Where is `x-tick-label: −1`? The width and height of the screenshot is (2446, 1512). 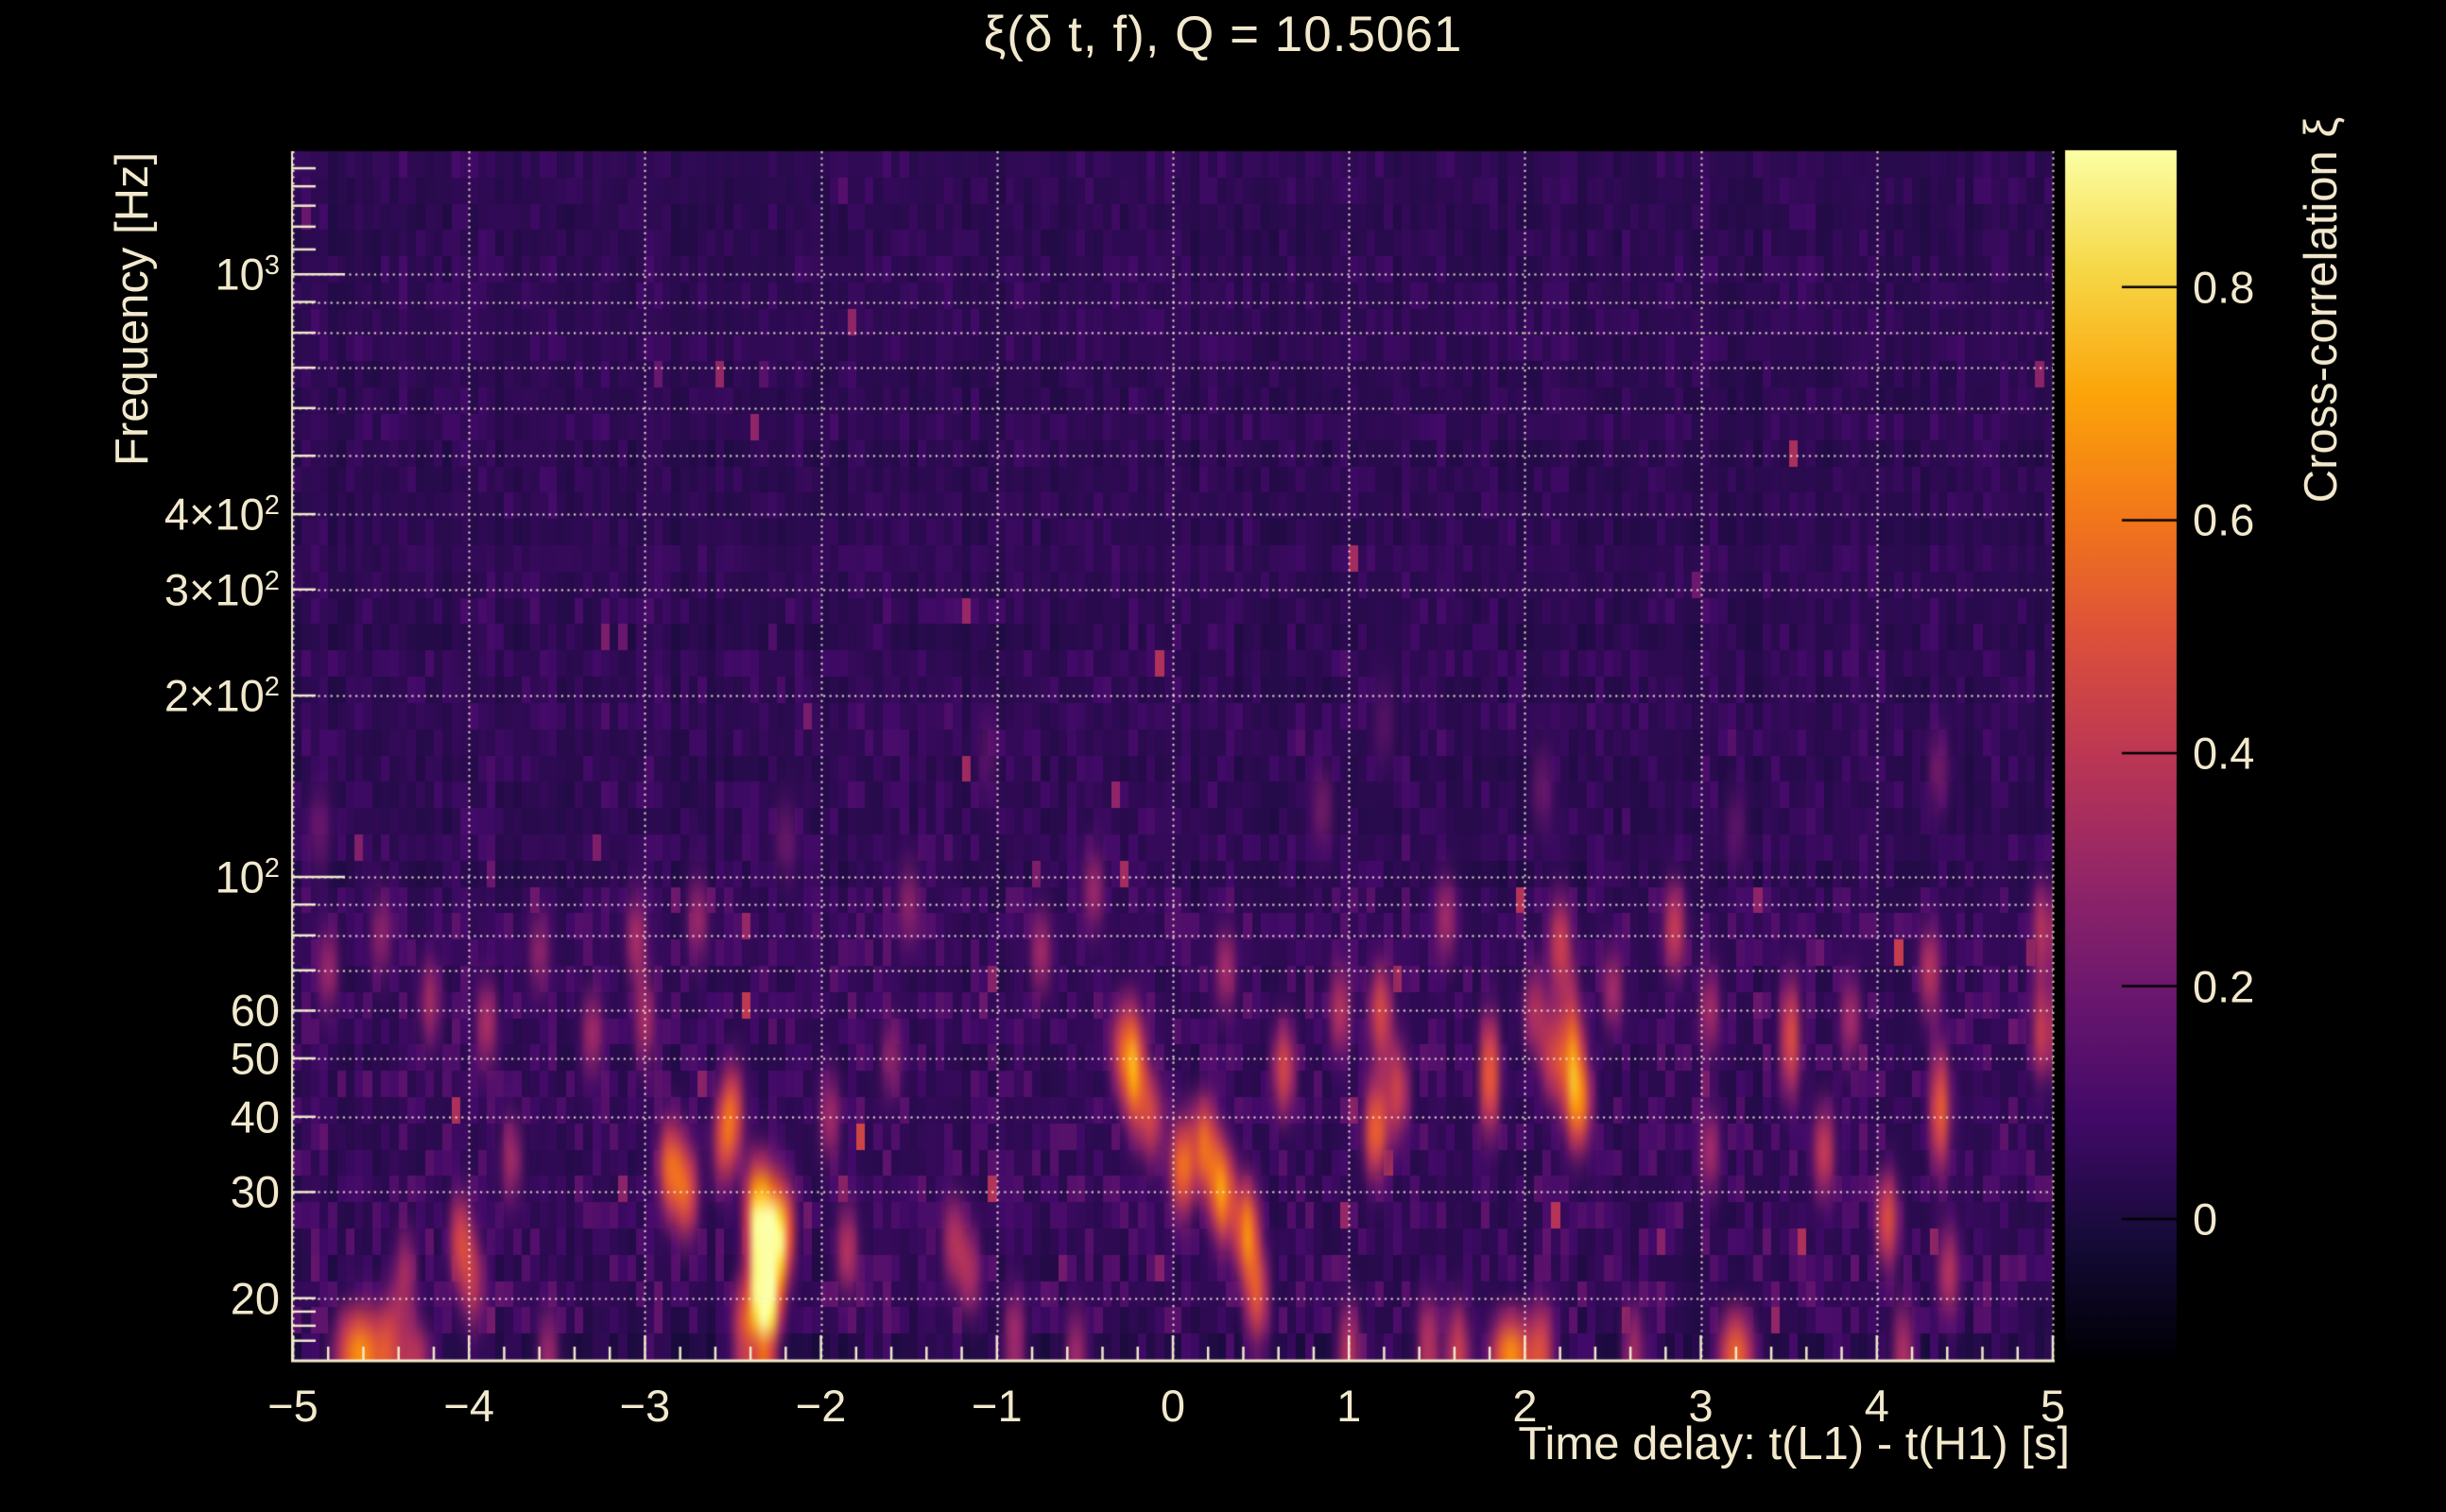 x-tick-label: −1 is located at coordinates (998, 1406).